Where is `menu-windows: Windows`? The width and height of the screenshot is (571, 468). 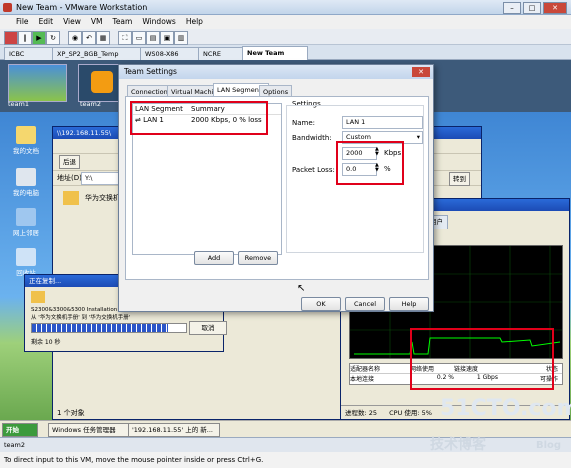 menu-windows: Windows is located at coordinates (158, 22).